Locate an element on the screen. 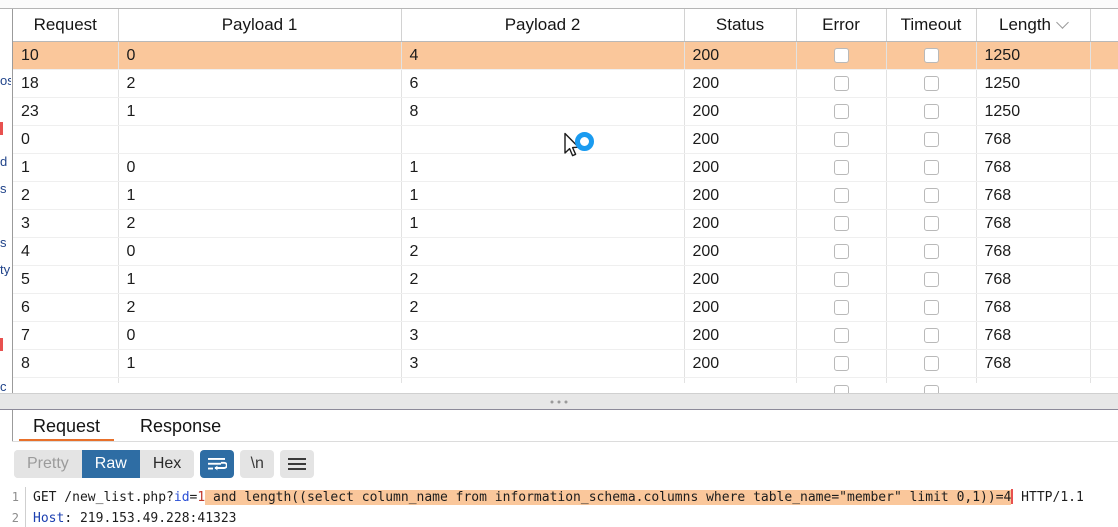  cell-payload2: 3 is located at coordinates (543, 363).